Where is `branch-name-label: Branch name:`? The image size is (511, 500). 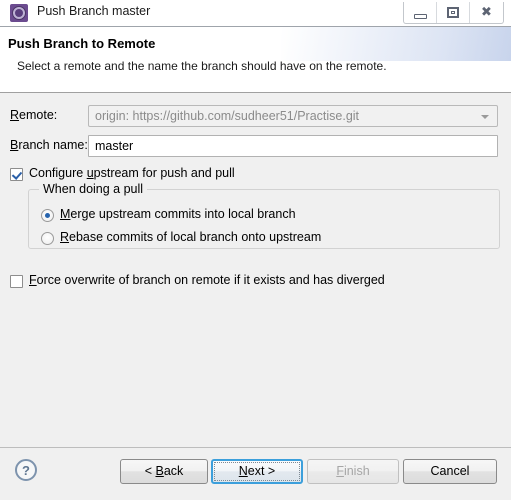
branch-name-label: Branch name: is located at coordinates (49, 145).